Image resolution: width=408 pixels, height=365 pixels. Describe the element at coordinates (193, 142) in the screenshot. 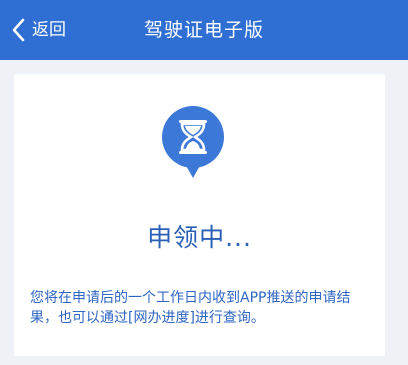

I see `hourglass-pin-icon` at that location.